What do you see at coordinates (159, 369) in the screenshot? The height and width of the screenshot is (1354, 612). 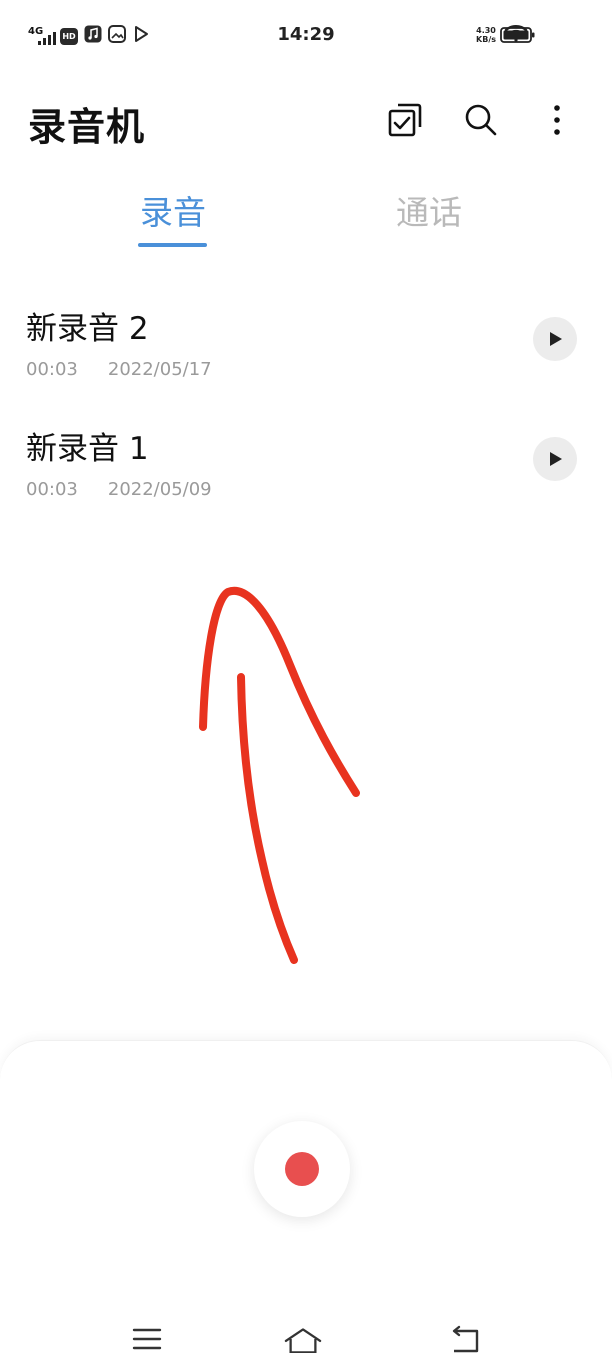 I see `recording-date: 2022/05/17` at bounding box center [159, 369].